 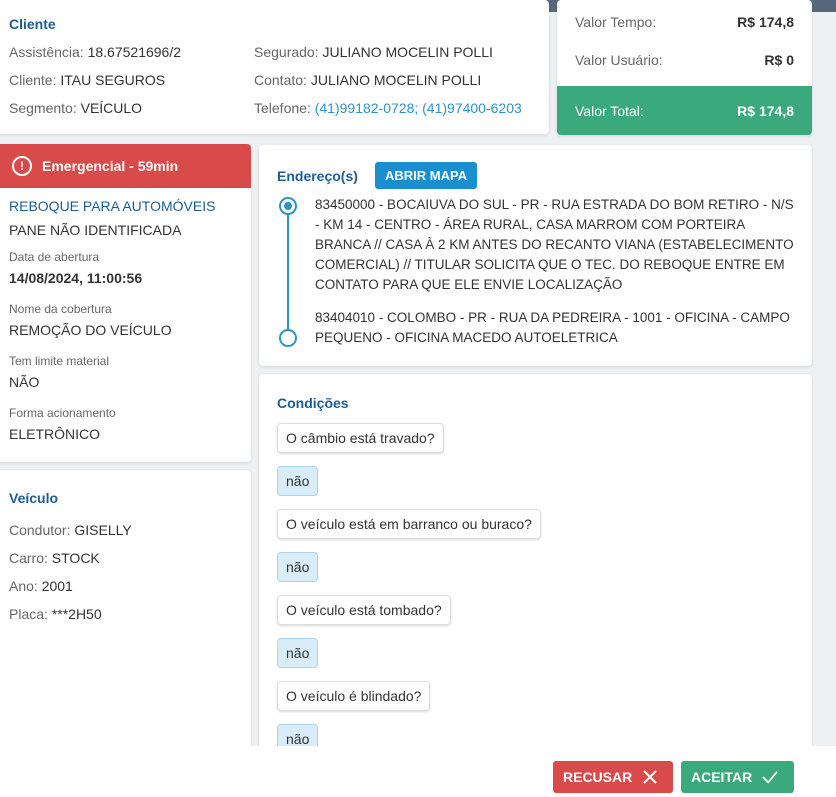 What do you see at coordinates (103, 530) in the screenshot?
I see `condutor-value: GISELLY` at bounding box center [103, 530].